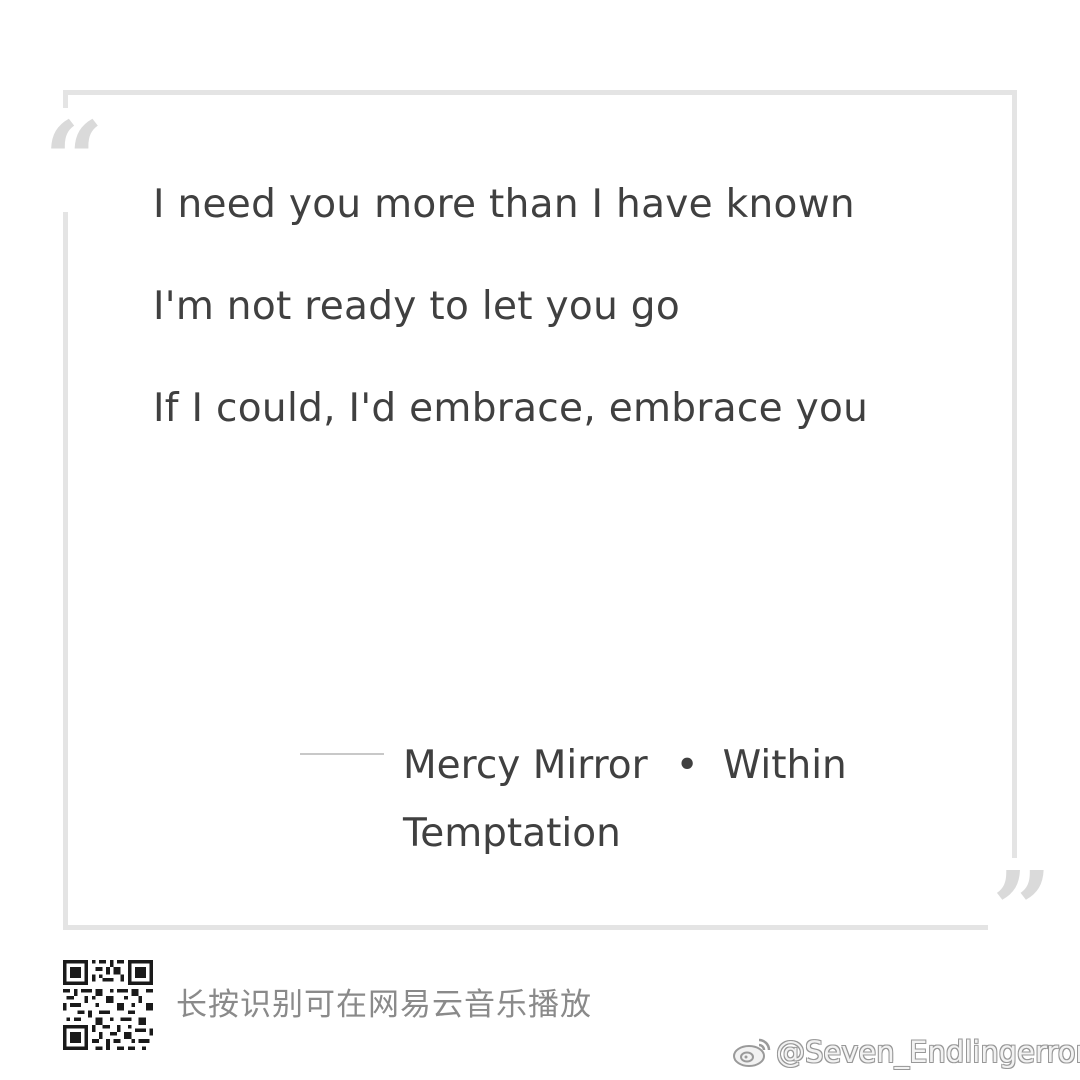 This screenshot has height=1080, width=1080. Describe the element at coordinates (504, 204) in the screenshot. I see `lyric-line: I need you more than I have known` at that location.